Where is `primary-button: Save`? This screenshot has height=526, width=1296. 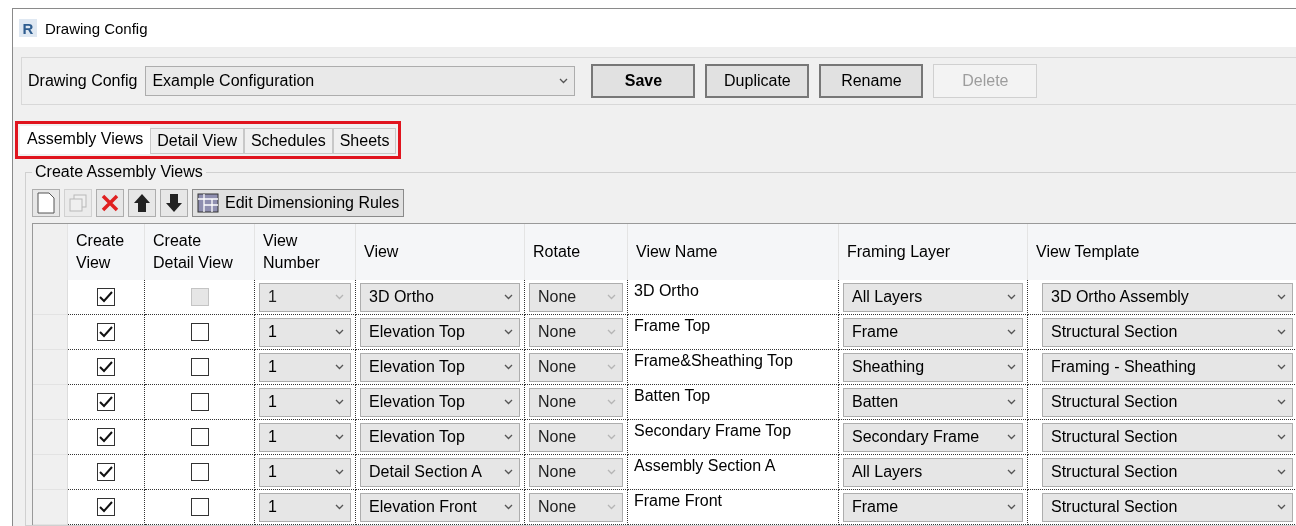 primary-button: Save is located at coordinates (643, 81).